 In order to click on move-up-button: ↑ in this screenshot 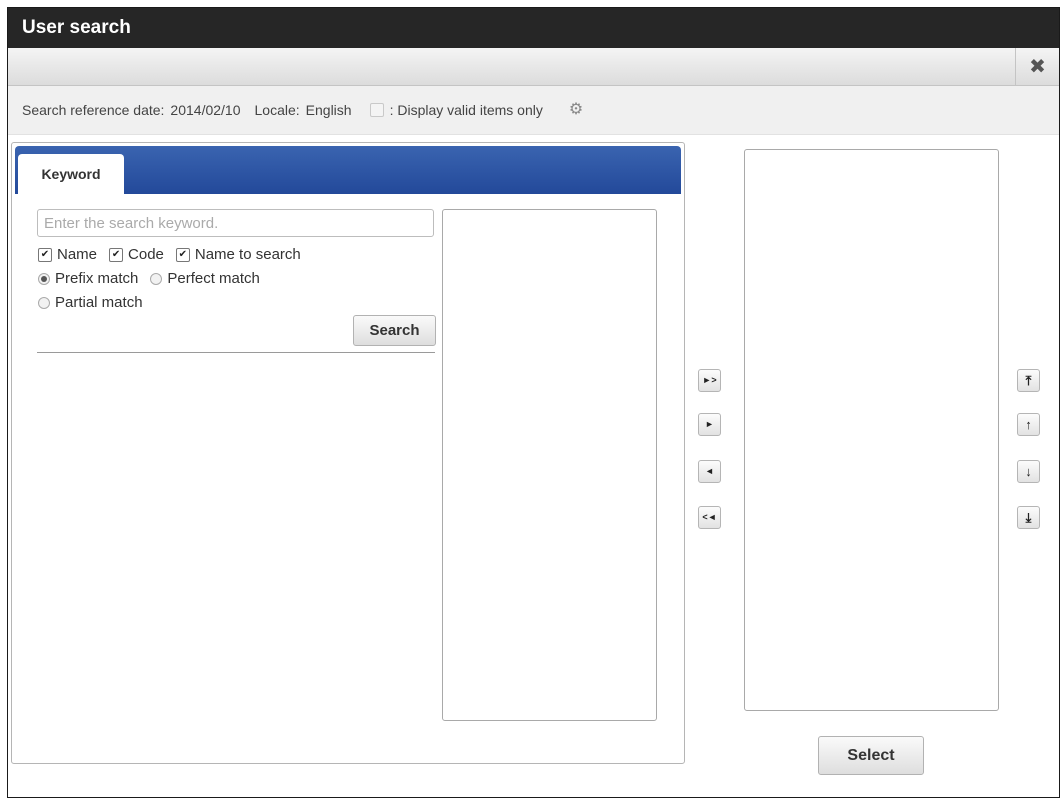, I will do `click(1028, 424)`.